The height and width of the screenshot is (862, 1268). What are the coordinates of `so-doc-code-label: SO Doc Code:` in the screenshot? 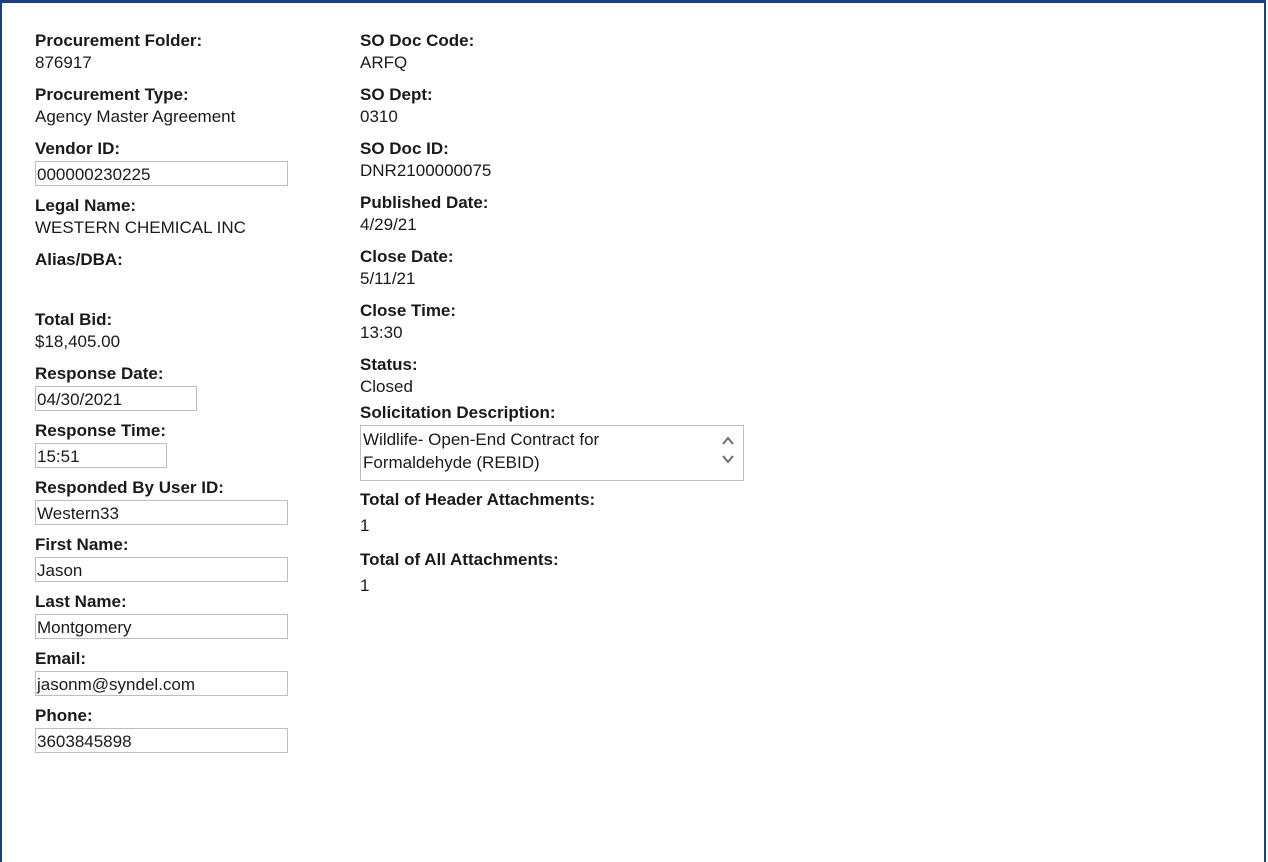 It's located at (417, 40).